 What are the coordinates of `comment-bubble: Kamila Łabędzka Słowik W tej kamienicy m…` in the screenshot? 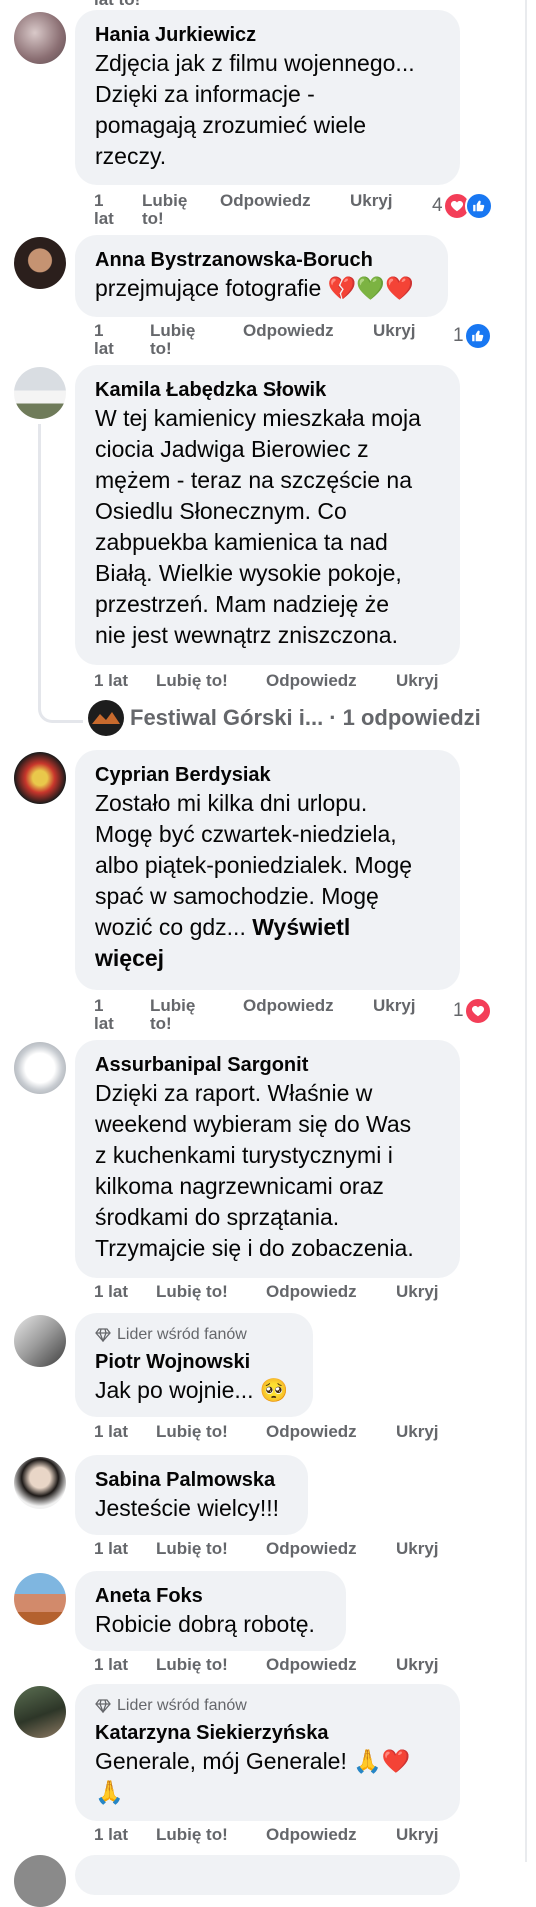 It's located at (267, 515).